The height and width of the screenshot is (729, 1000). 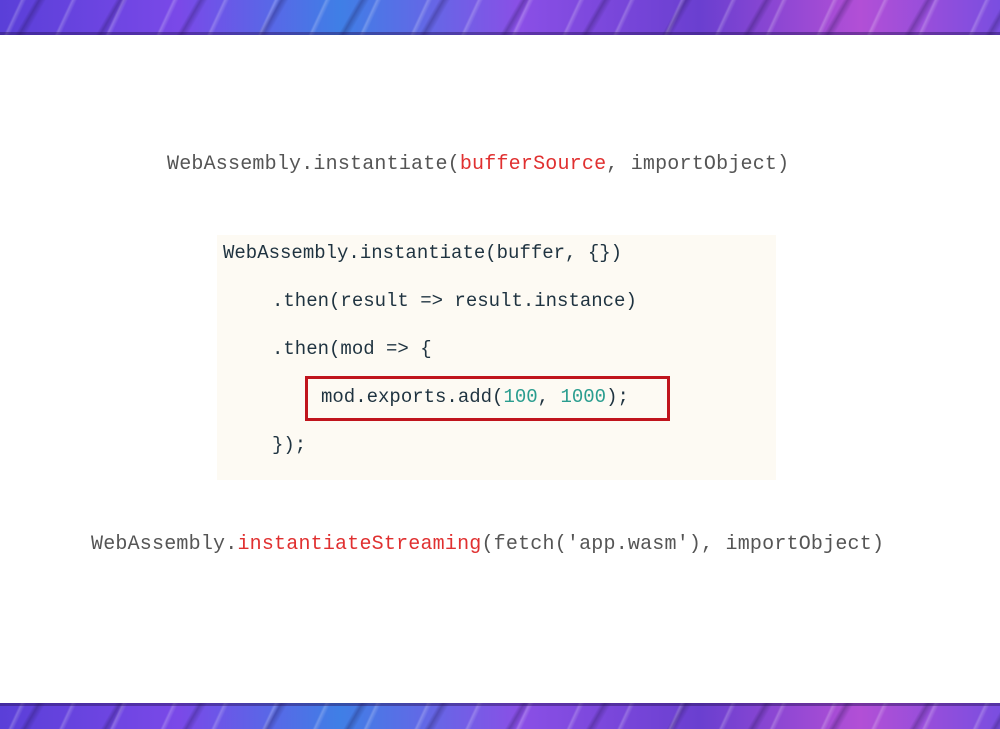 I want to click on buffer-source-highlight: bufferSource, so click(x=533, y=164).